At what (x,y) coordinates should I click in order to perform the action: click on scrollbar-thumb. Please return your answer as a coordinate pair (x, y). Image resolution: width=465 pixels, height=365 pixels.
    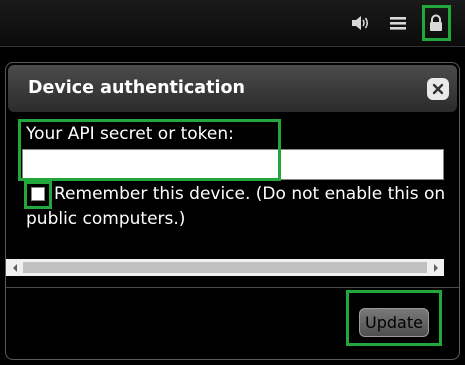
    Looking at the image, I should click on (225, 267).